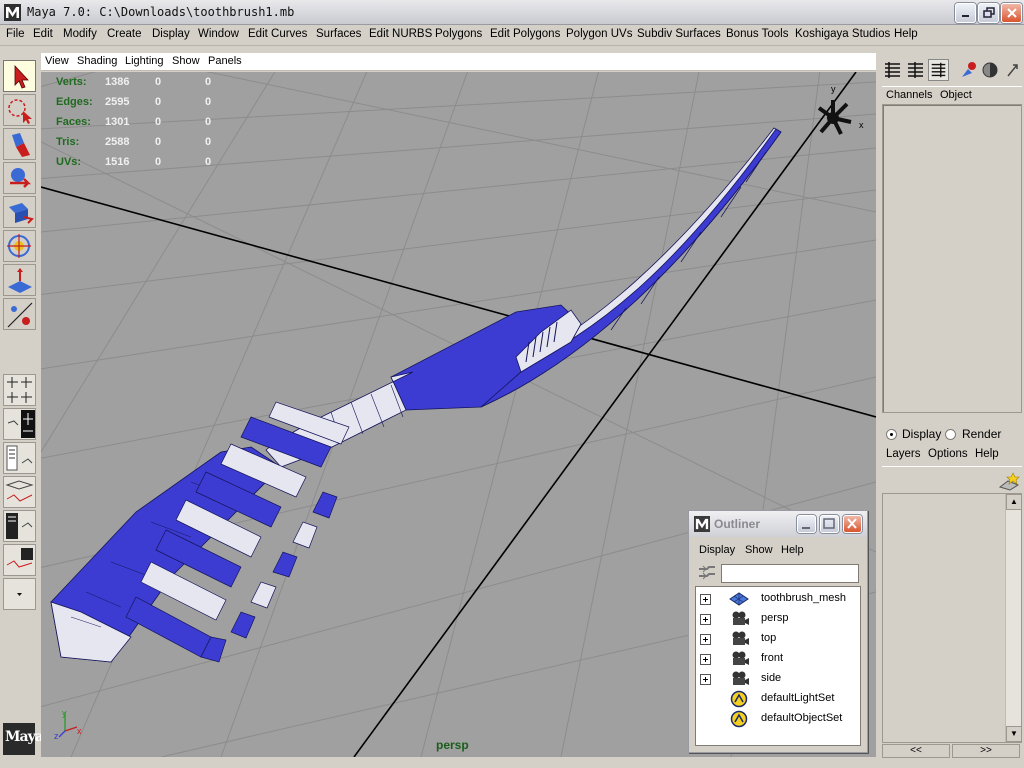 This screenshot has height=768, width=1024. What do you see at coordinates (1013, 618) in the screenshot?
I see `layer-list-scrollbar: ▲ ▼` at bounding box center [1013, 618].